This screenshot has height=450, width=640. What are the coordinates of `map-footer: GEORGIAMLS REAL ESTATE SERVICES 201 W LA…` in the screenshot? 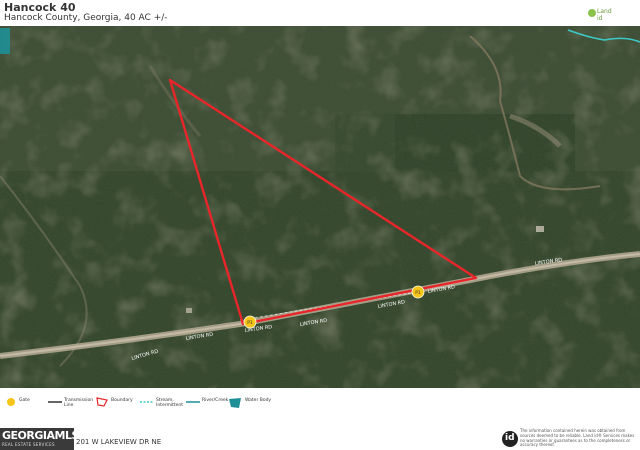 It's located at (320, 433).